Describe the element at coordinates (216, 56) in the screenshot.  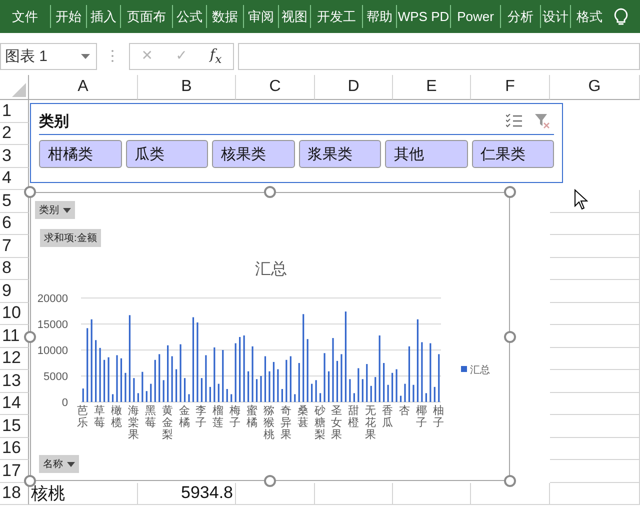
I see `formula-button: f$_{x}$` at that location.